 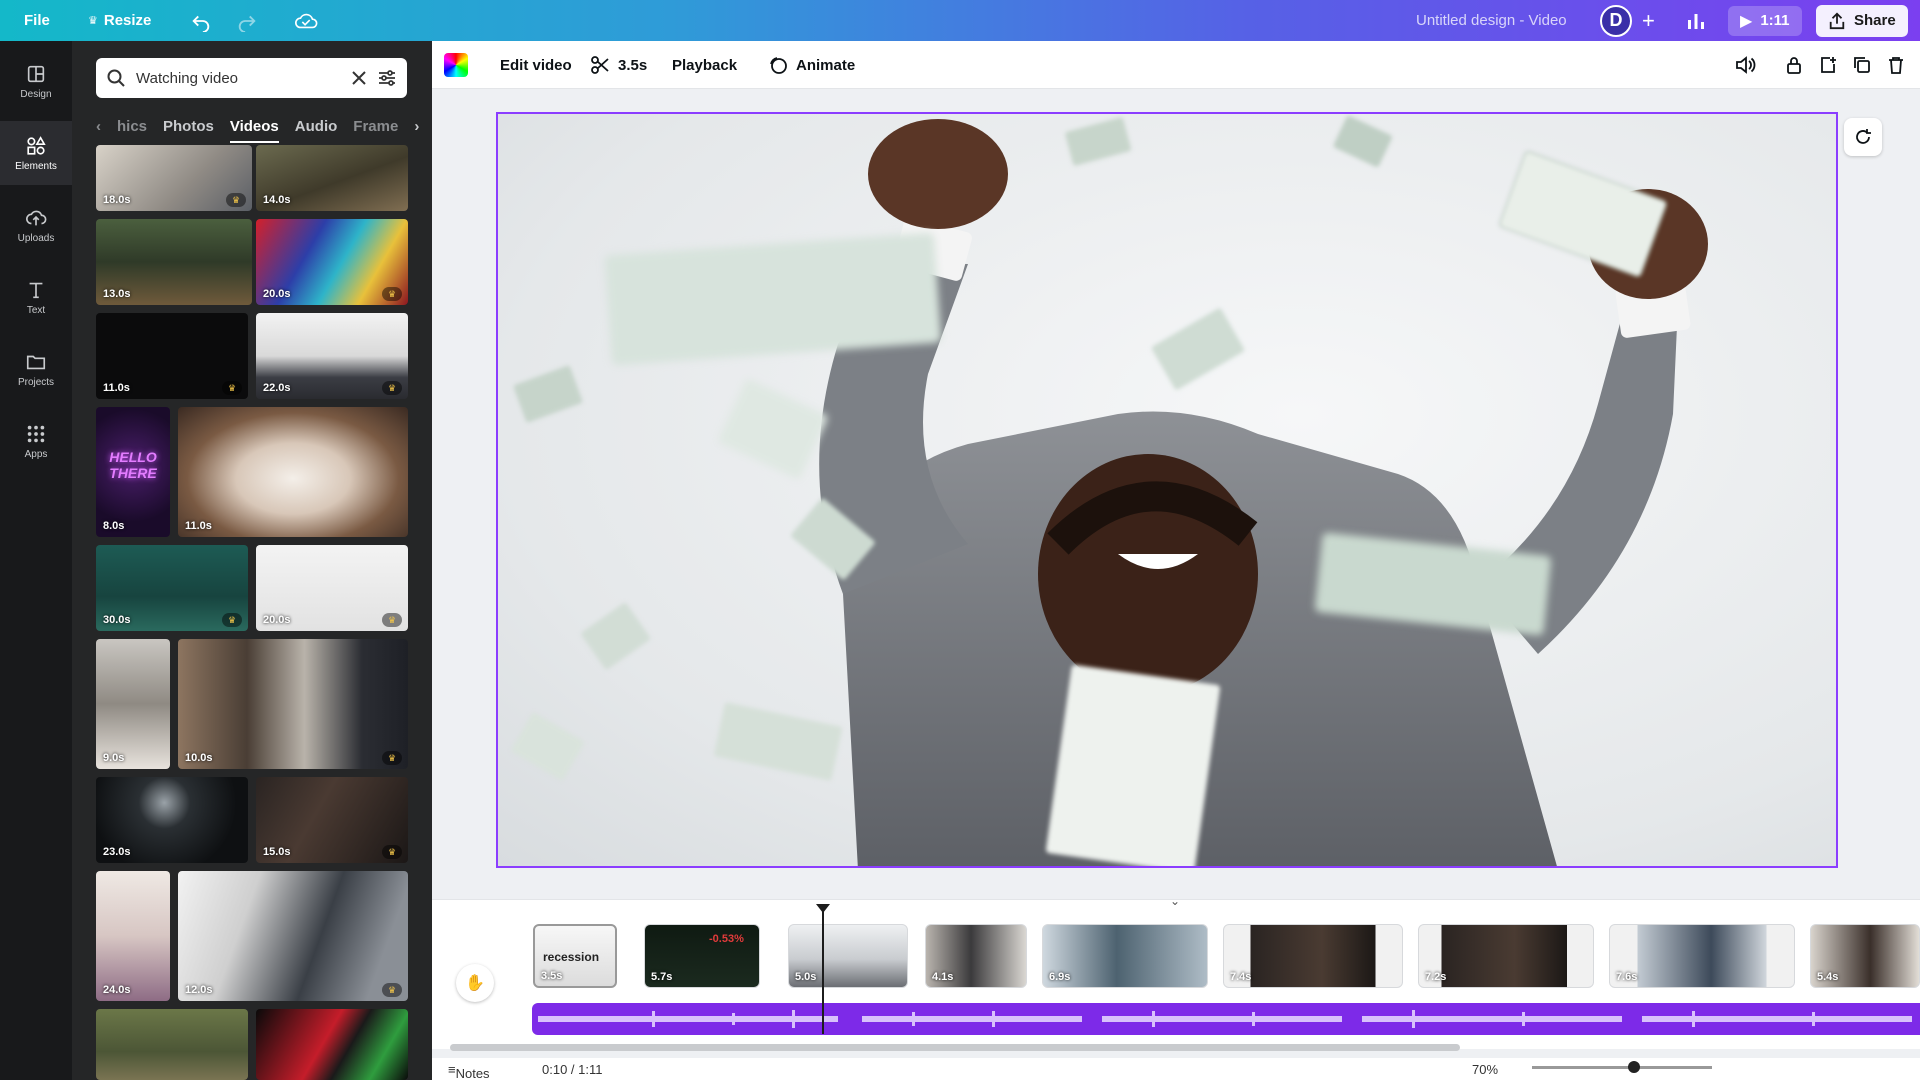 What do you see at coordinates (172, 820) in the screenshot?
I see `video-thumb: 23.0s` at bounding box center [172, 820].